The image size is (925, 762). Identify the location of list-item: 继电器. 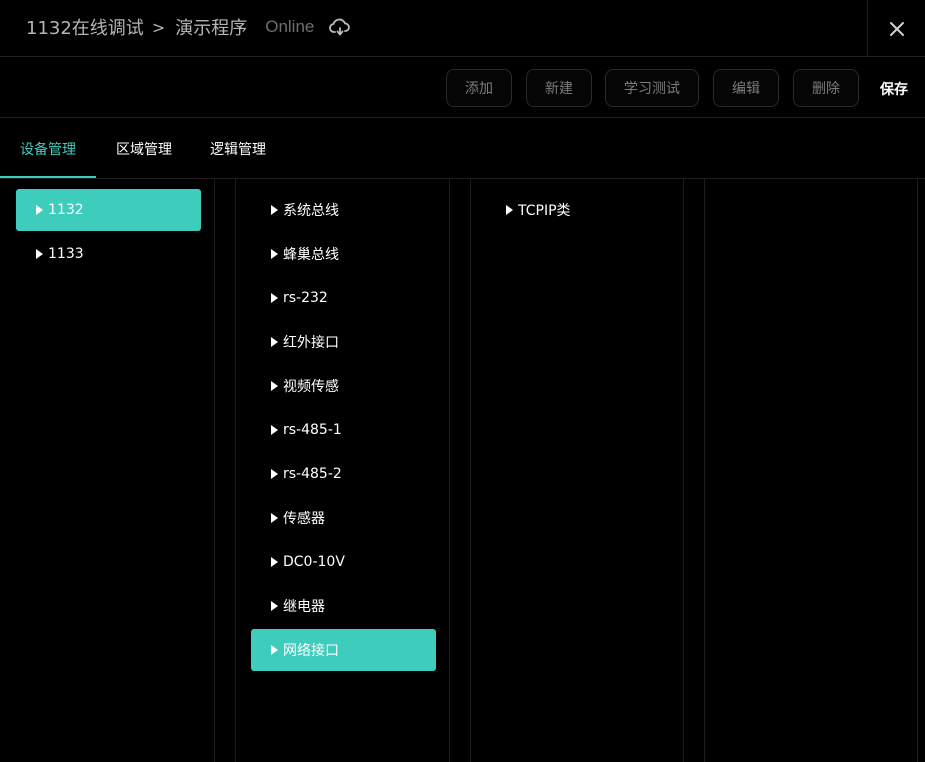
(343, 606).